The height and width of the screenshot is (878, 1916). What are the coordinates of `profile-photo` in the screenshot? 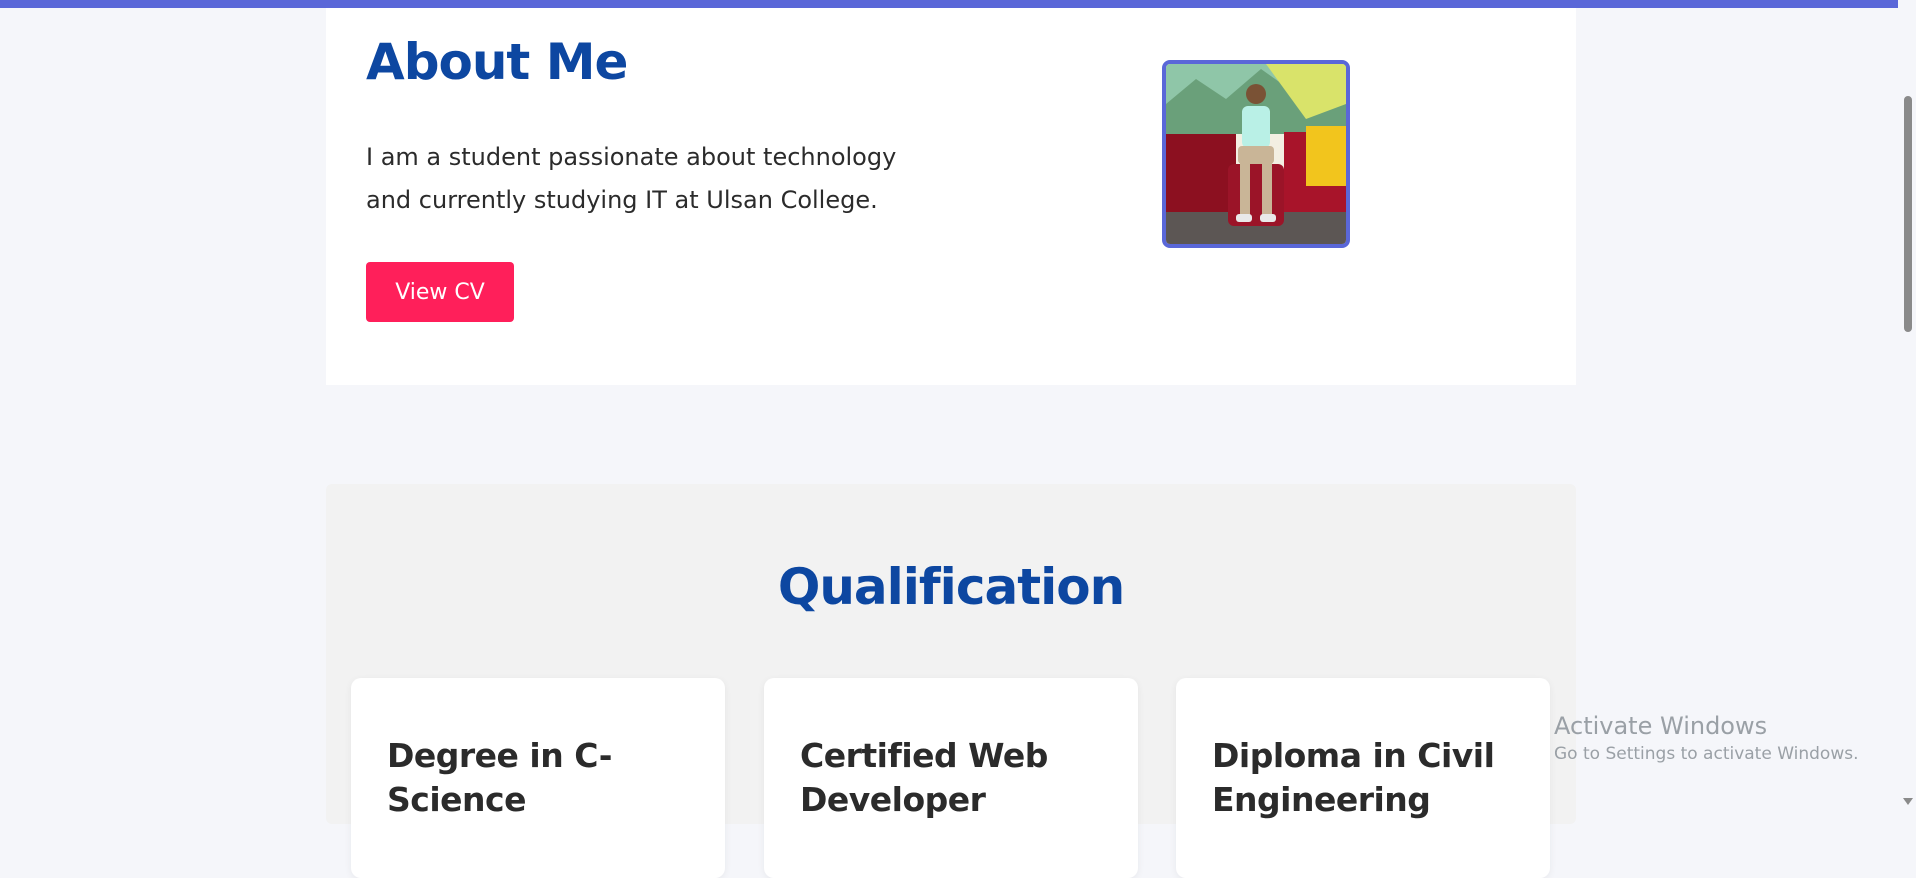 It's located at (1256, 154).